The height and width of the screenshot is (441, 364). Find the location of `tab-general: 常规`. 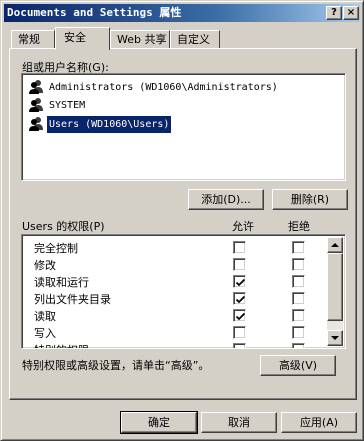

tab-general: 常规 is located at coordinates (33, 39).